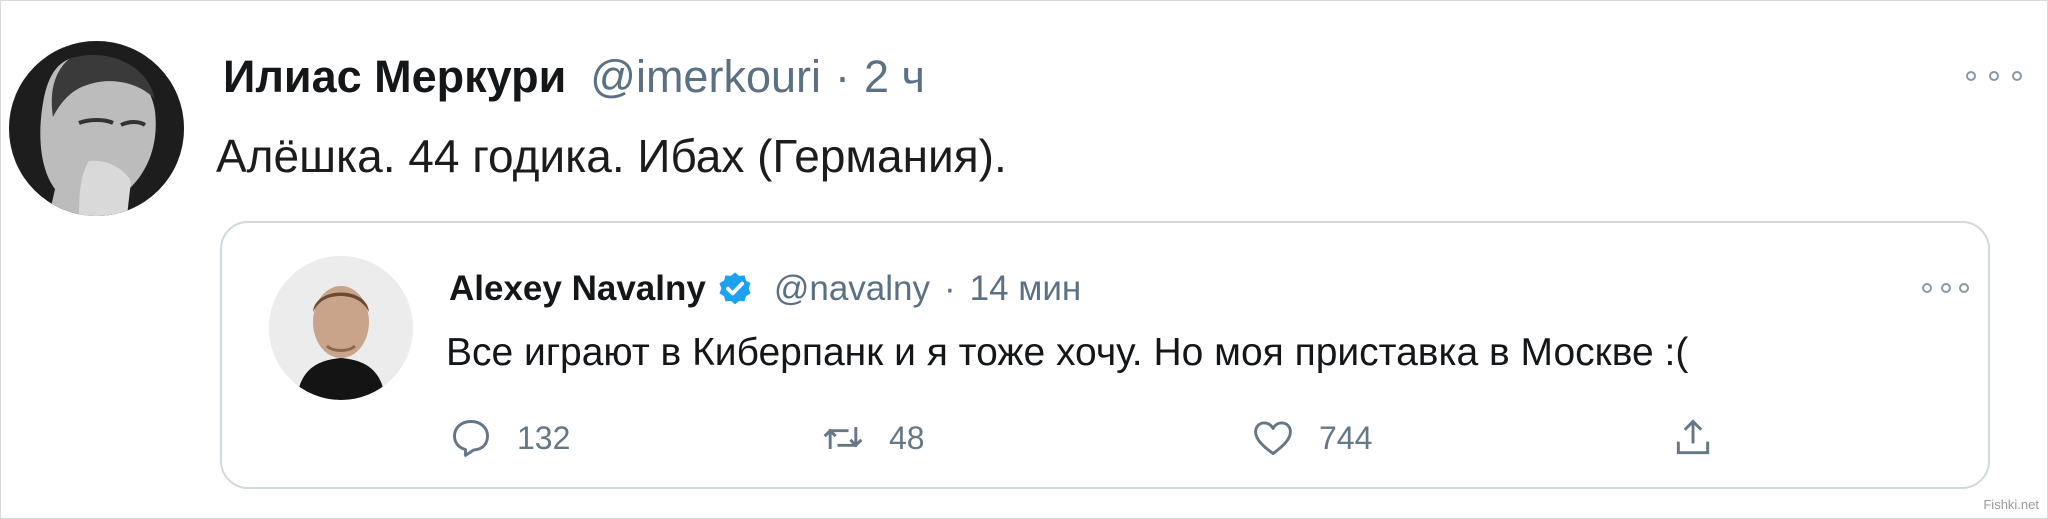 The width and height of the screenshot is (2048, 519). What do you see at coordinates (1026, 289) in the screenshot?
I see `quoted-tweet-time: 14 мин` at bounding box center [1026, 289].